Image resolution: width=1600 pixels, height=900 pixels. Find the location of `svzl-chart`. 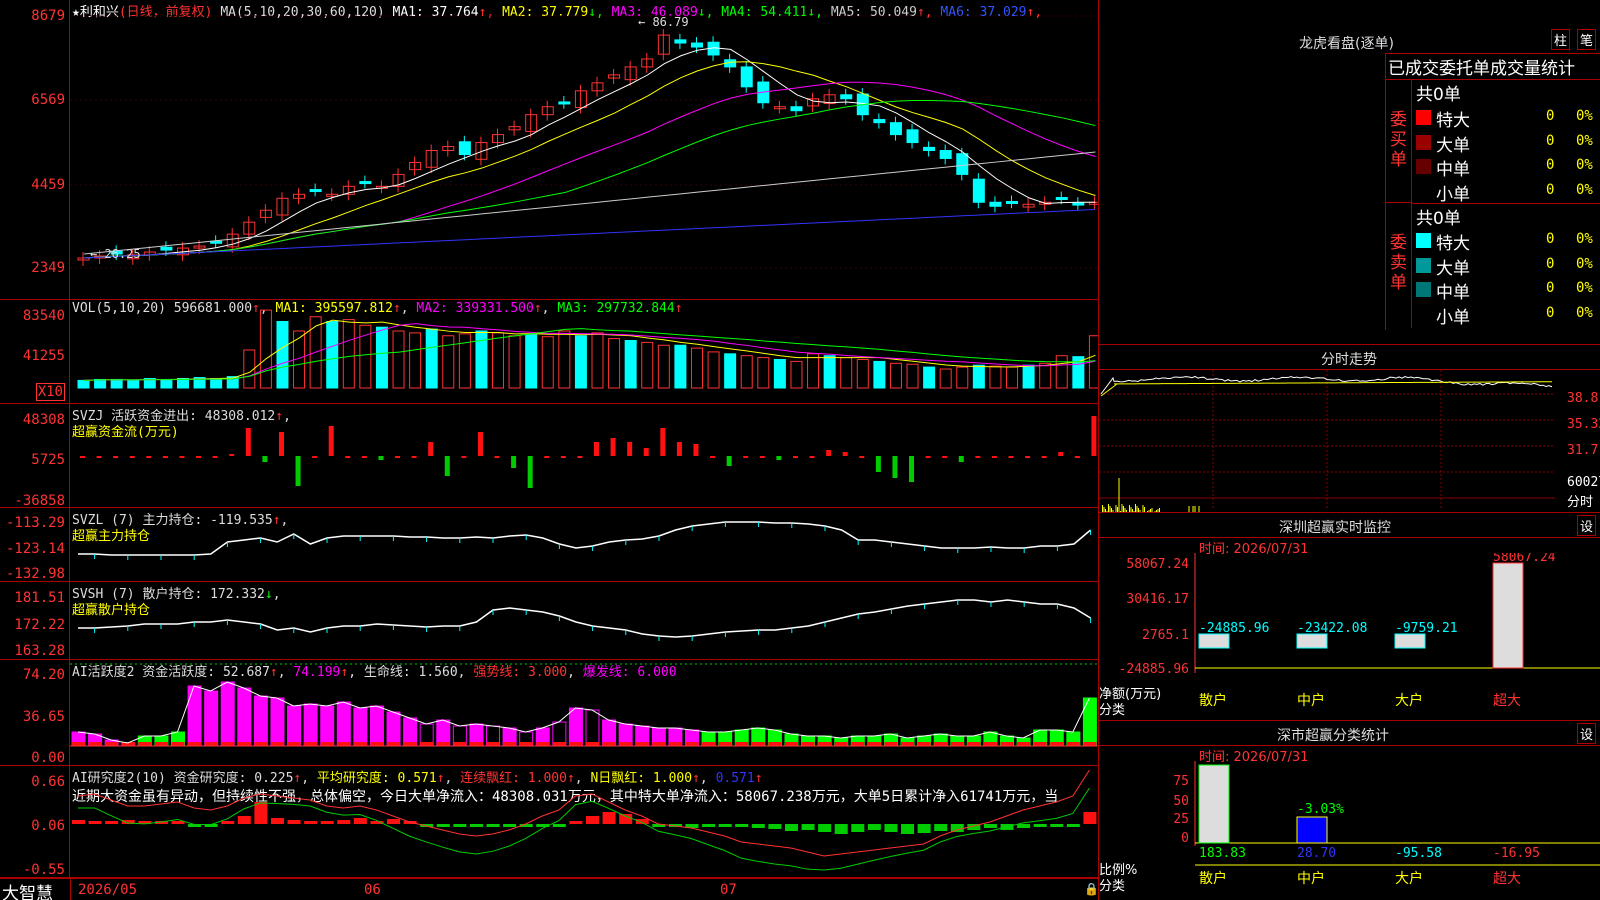

svzl-chart is located at coordinates (584, 545).